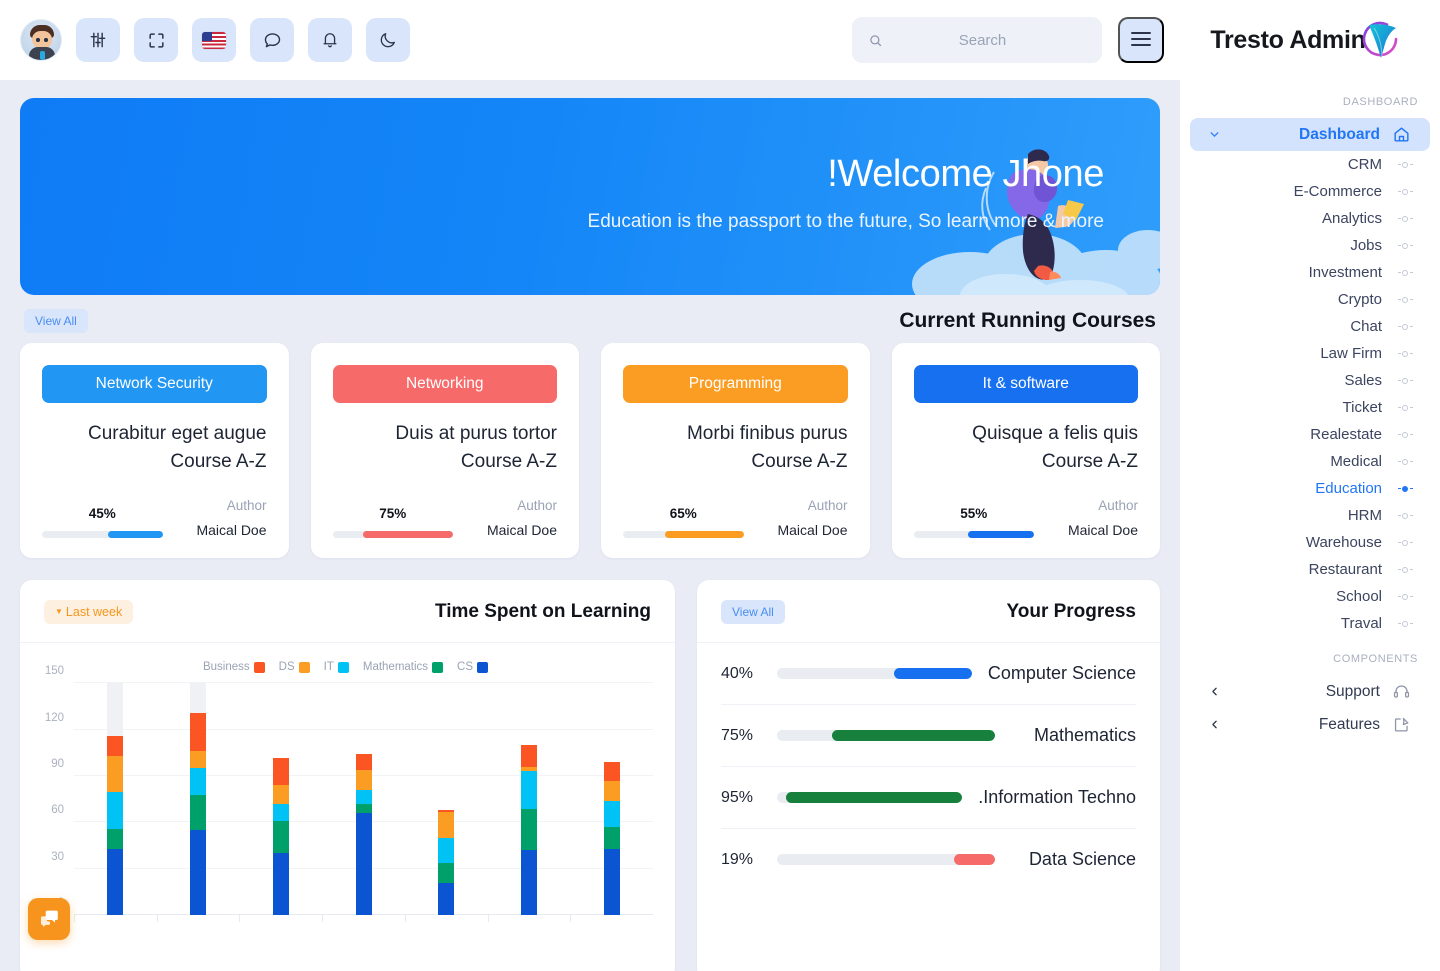 This screenshot has height=971, width=1440. I want to click on sidebar-item-warehouse: Warehouse, so click(1310, 542).